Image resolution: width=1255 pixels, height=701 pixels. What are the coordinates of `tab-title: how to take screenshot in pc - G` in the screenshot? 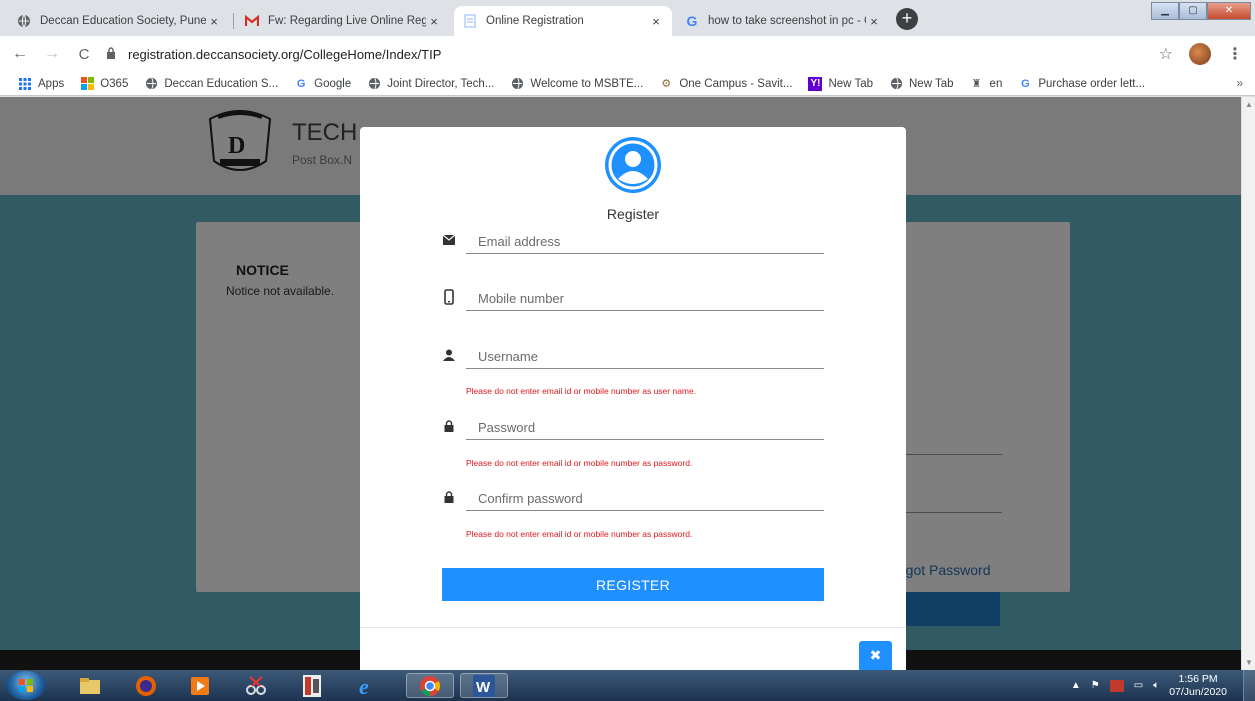 It's located at (787, 21).